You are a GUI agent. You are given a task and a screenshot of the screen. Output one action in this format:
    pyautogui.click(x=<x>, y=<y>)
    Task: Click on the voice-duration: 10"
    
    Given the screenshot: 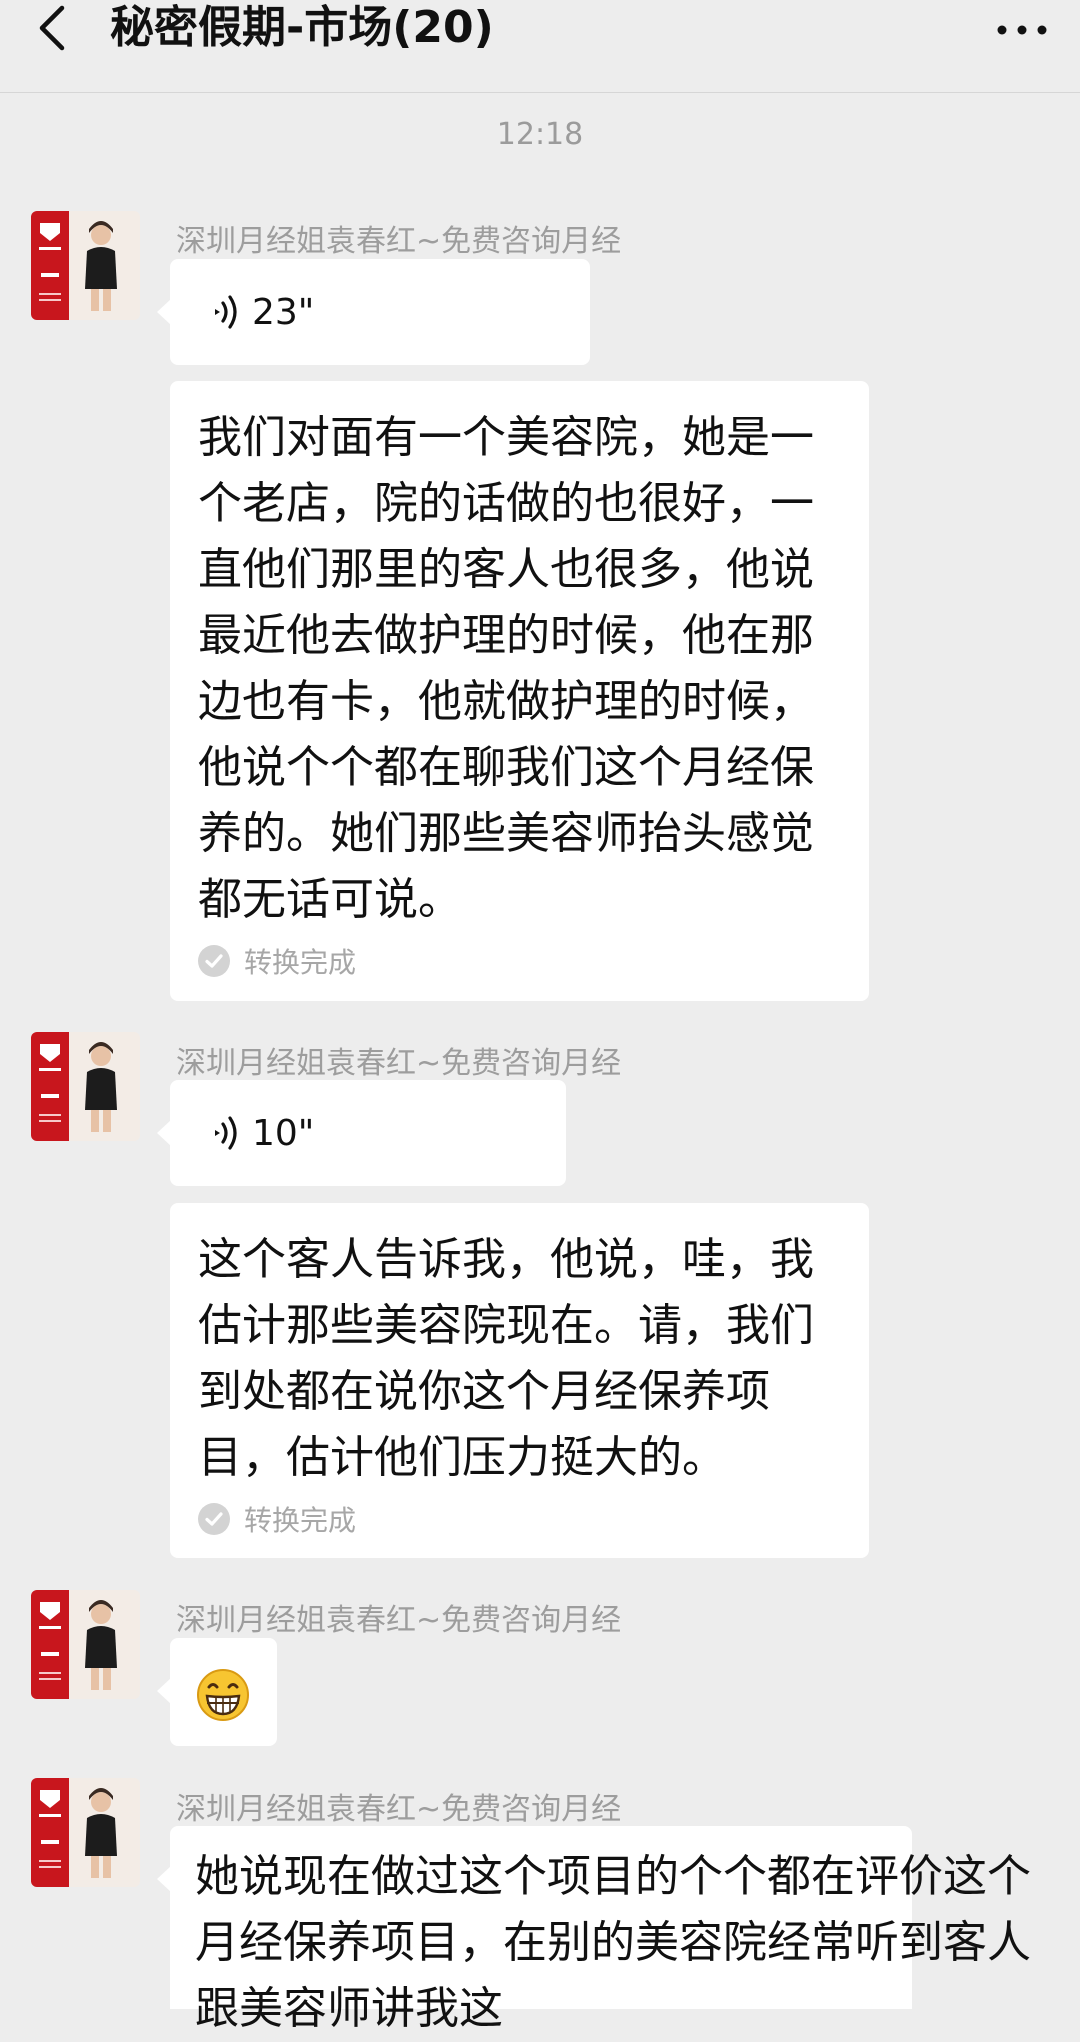 What is the action you would take?
    pyautogui.click(x=283, y=1133)
    